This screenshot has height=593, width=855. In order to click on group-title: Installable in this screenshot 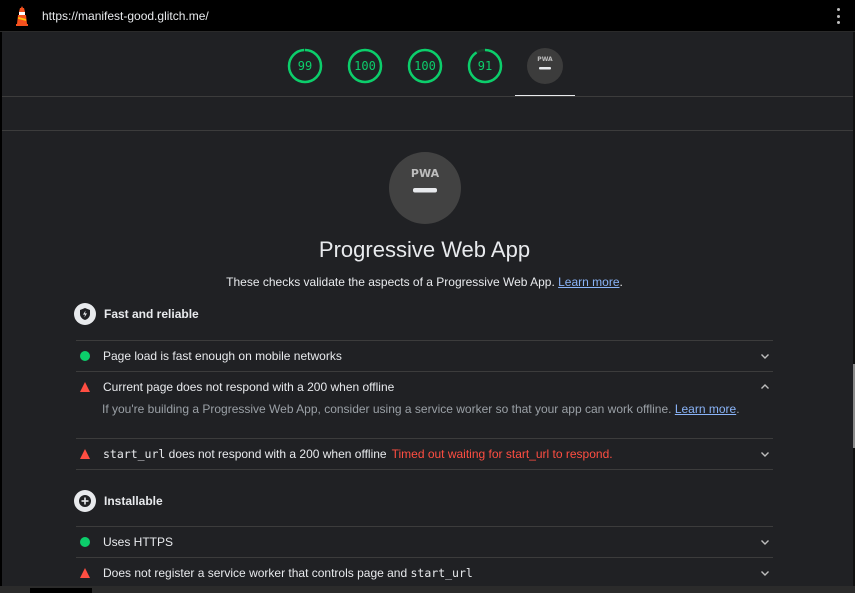, I will do `click(133, 501)`.